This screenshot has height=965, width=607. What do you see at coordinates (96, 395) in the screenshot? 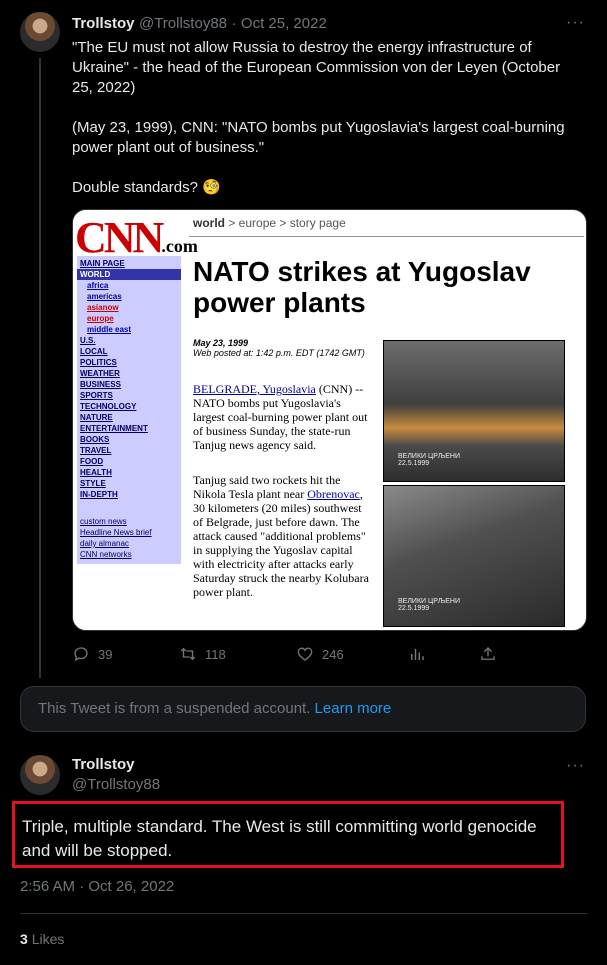
I see `menu-item: SPORTS` at bounding box center [96, 395].